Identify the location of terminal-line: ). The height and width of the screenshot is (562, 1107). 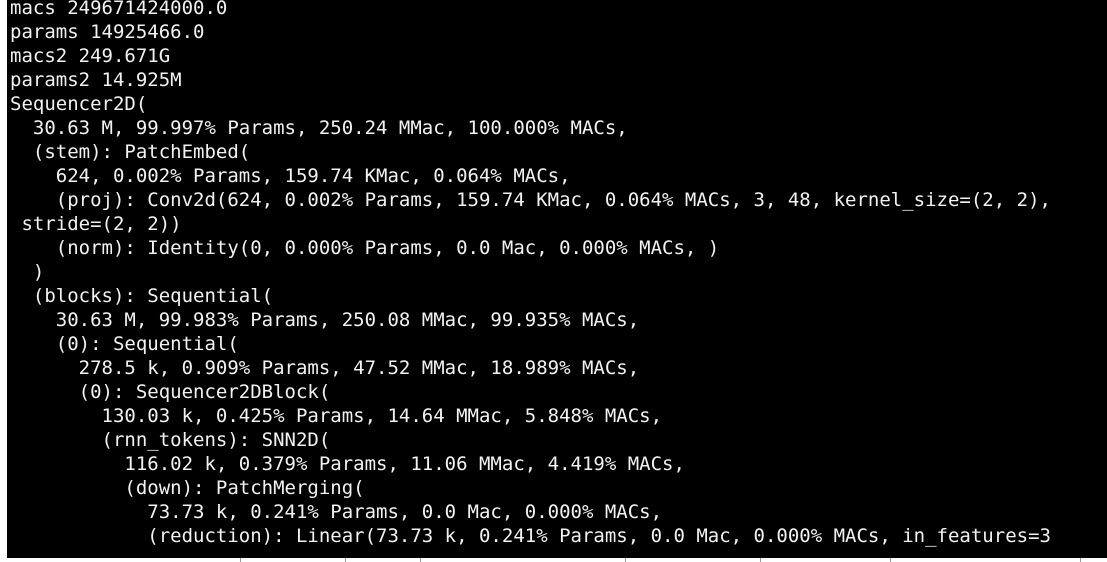
(27, 272).